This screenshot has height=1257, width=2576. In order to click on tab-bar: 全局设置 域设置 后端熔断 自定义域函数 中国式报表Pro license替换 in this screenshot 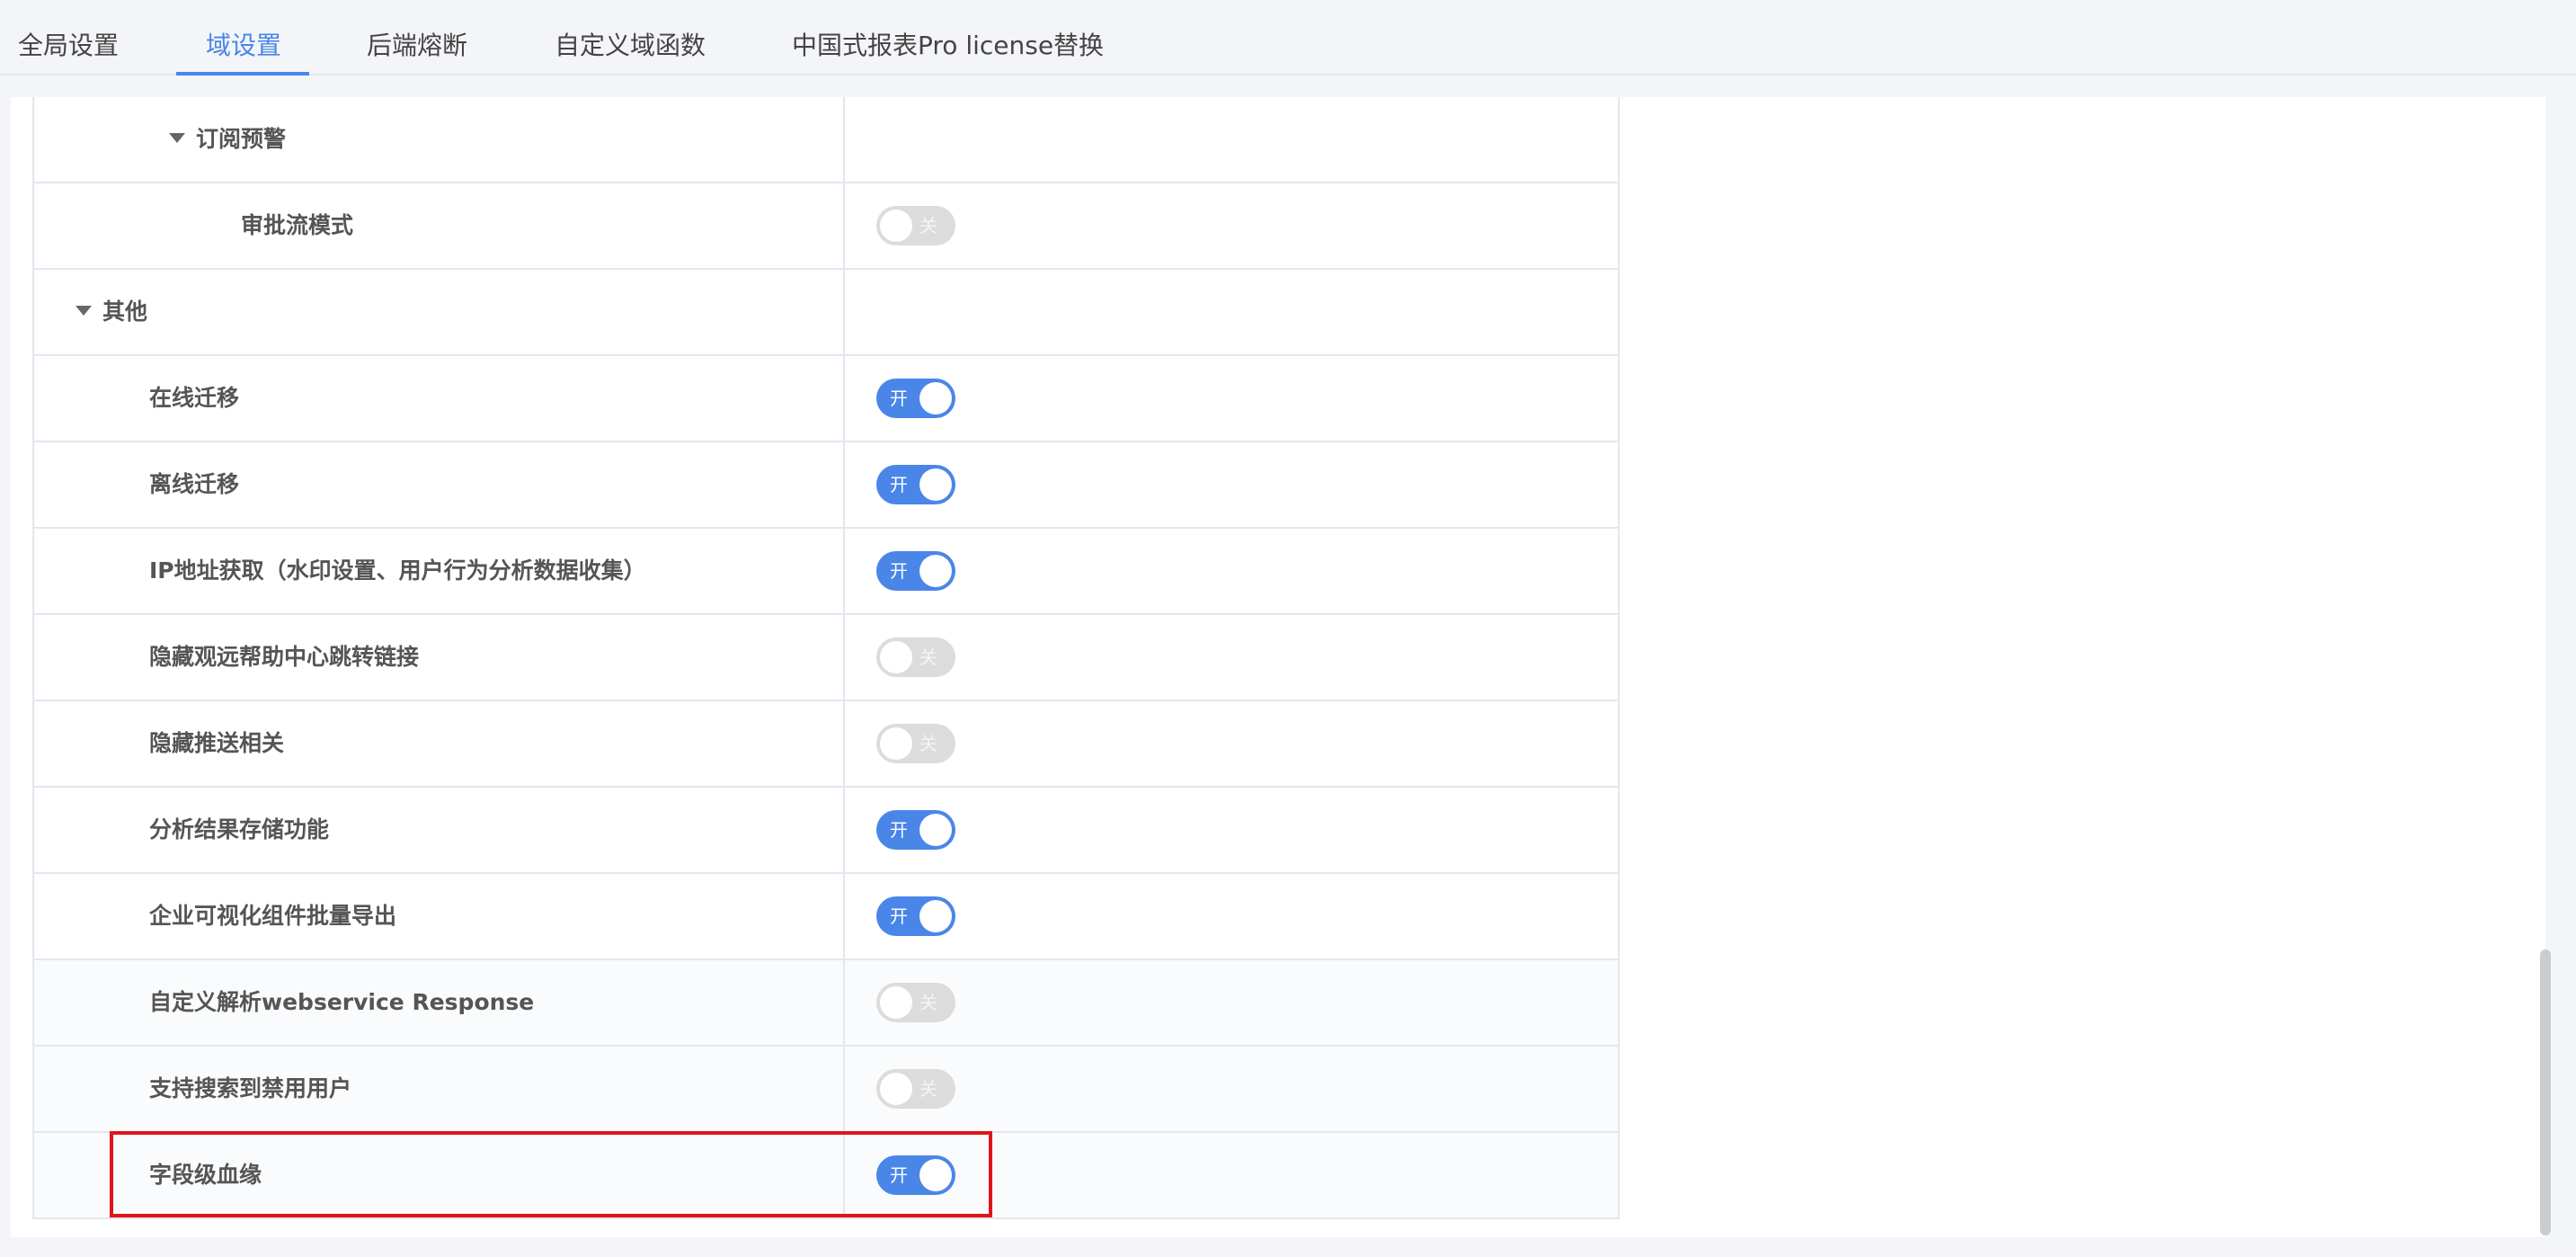, I will do `click(1288, 38)`.